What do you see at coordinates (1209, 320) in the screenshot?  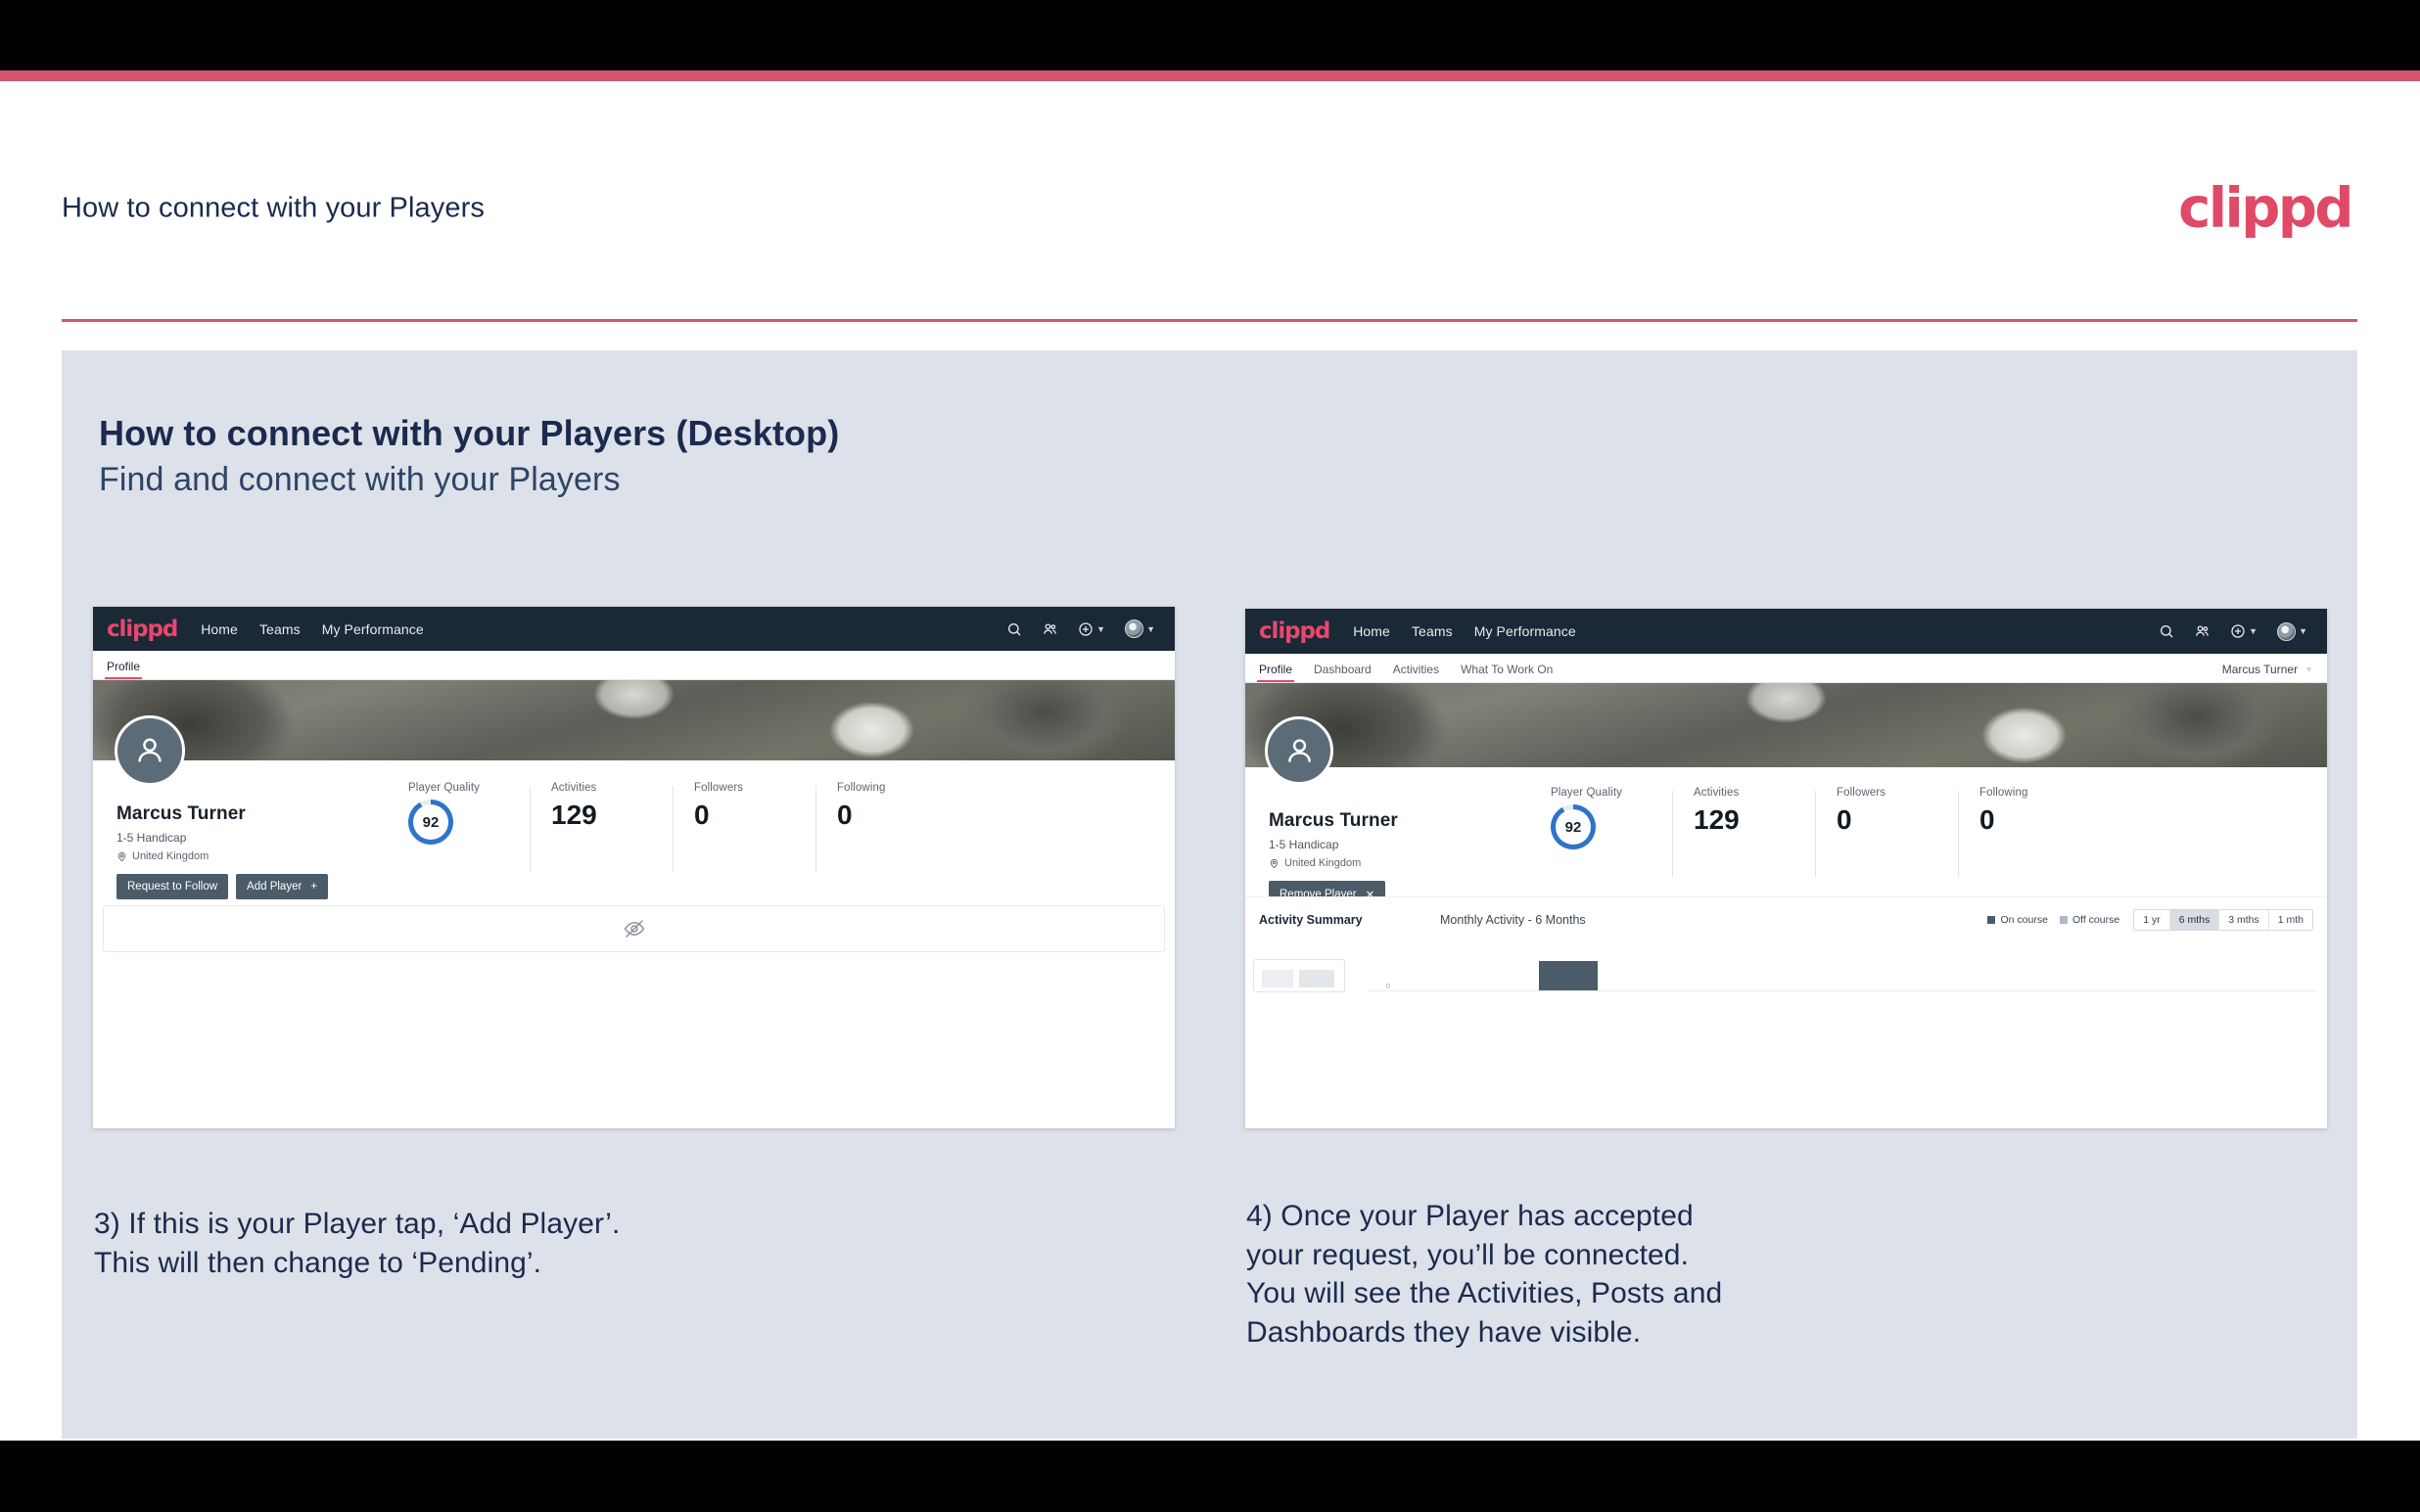 I see `header-divider` at bounding box center [1209, 320].